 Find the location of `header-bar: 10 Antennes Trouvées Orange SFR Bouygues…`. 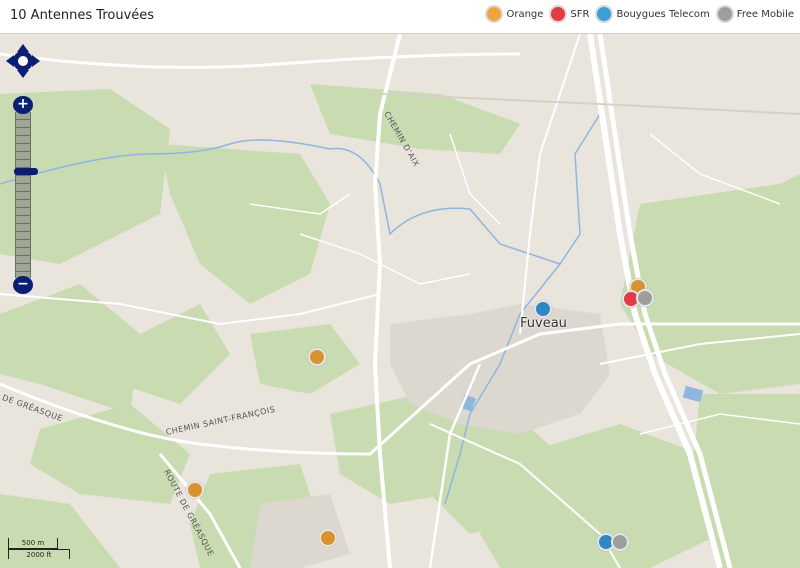

header-bar: 10 Antennes Trouvées Orange SFR Bouygues… is located at coordinates (400, 17).